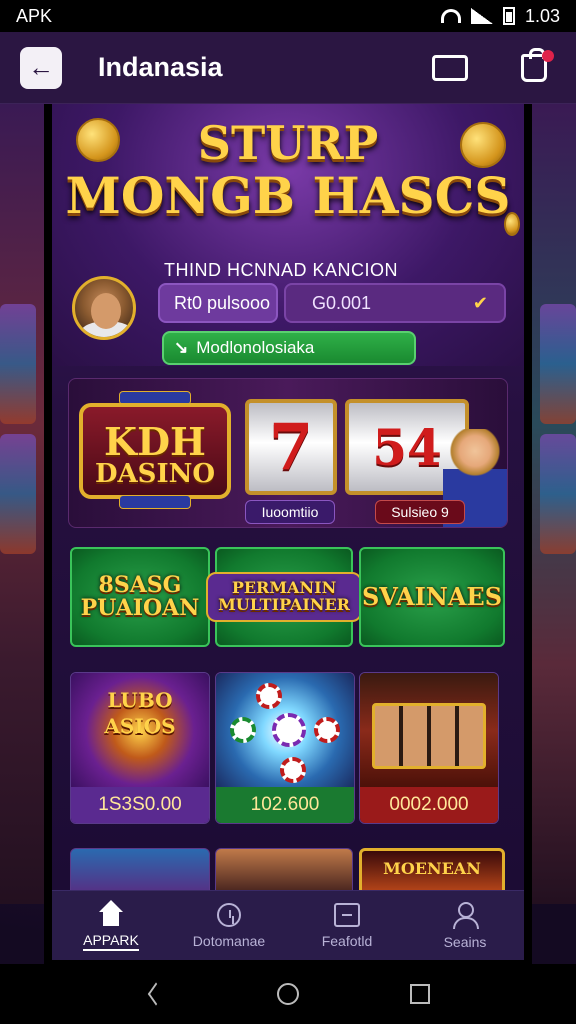 The image size is (576, 1024). I want to click on game-price: 1S3S0.00, so click(140, 805).